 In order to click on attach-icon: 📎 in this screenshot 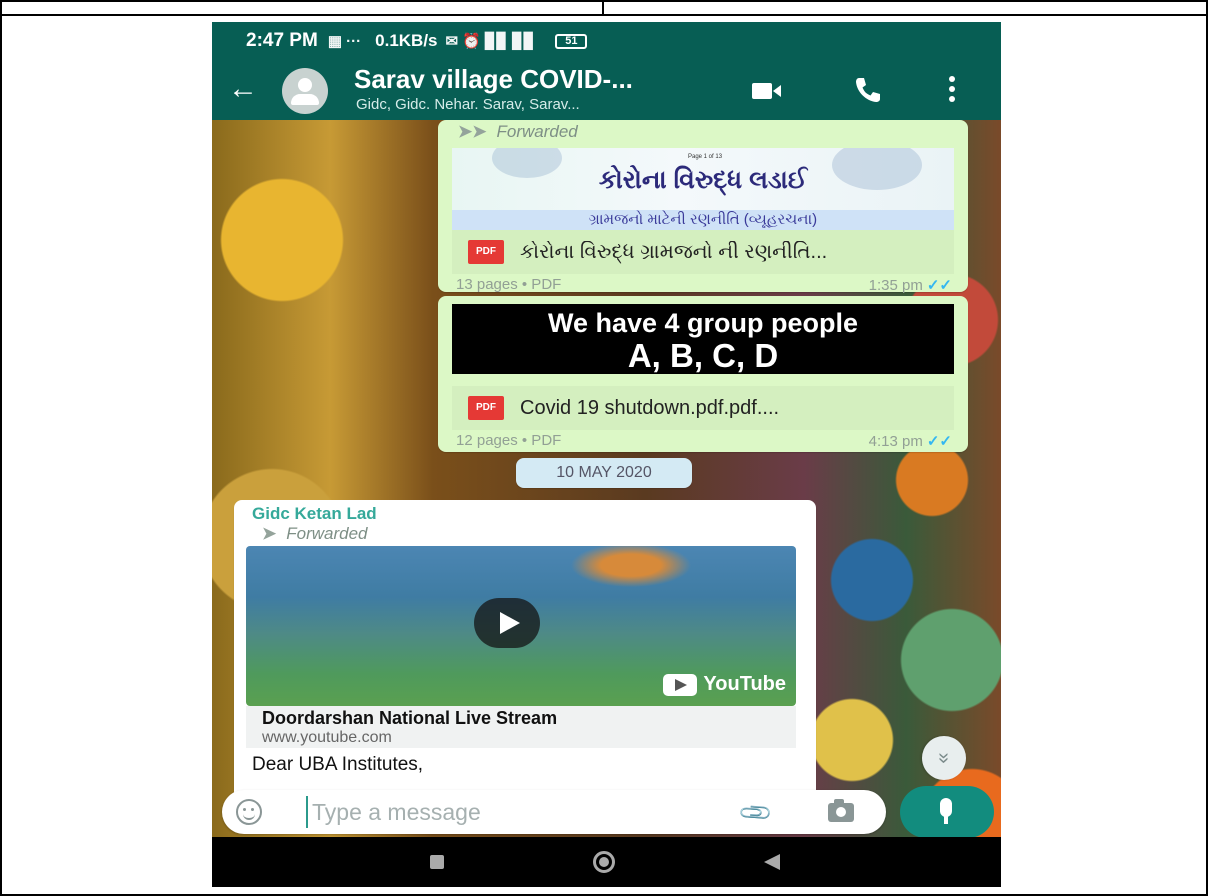, I will do `click(756, 813)`.